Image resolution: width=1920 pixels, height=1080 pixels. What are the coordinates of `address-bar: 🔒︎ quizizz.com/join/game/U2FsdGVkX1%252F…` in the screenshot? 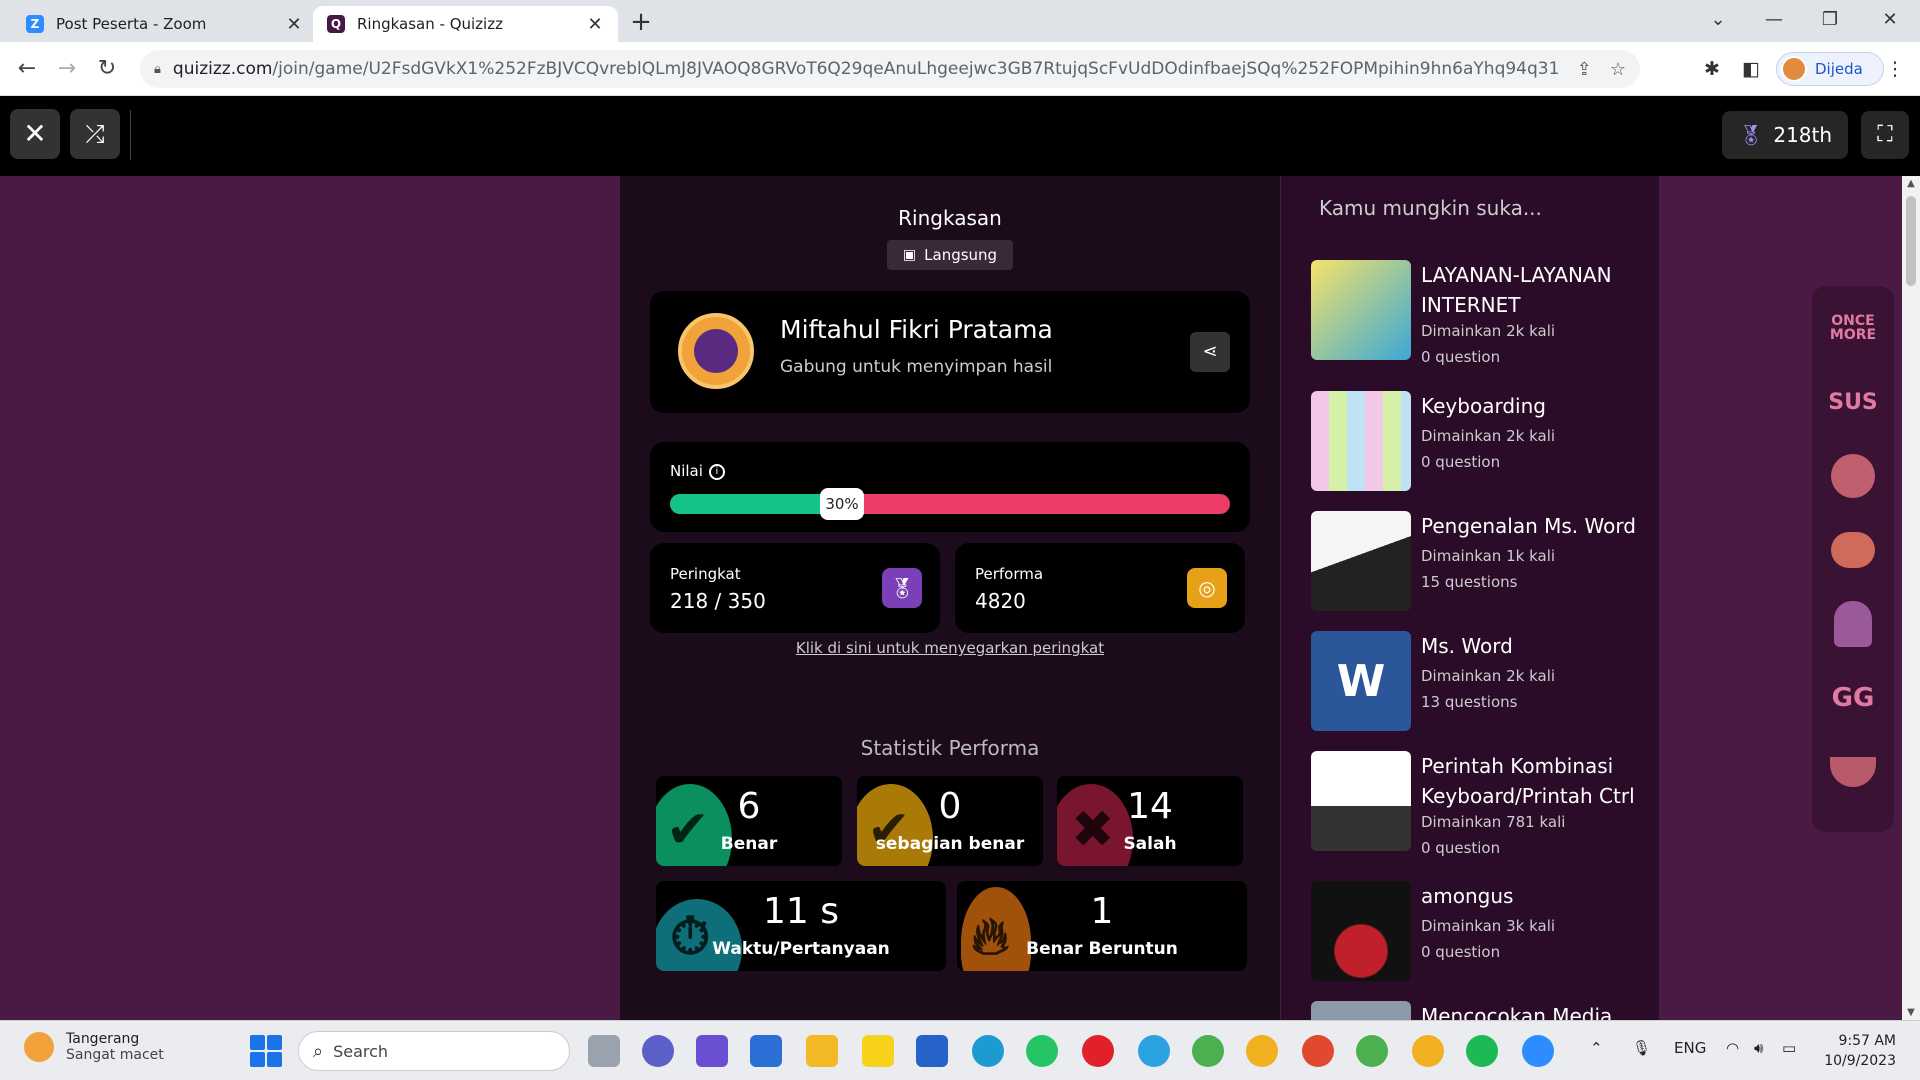 It's located at (890, 69).